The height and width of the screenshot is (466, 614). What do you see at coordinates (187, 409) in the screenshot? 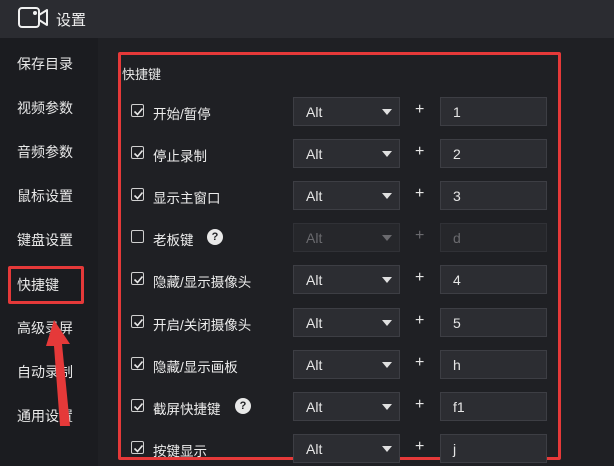
I see `shortcut-label: 截屏快捷键` at bounding box center [187, 409].